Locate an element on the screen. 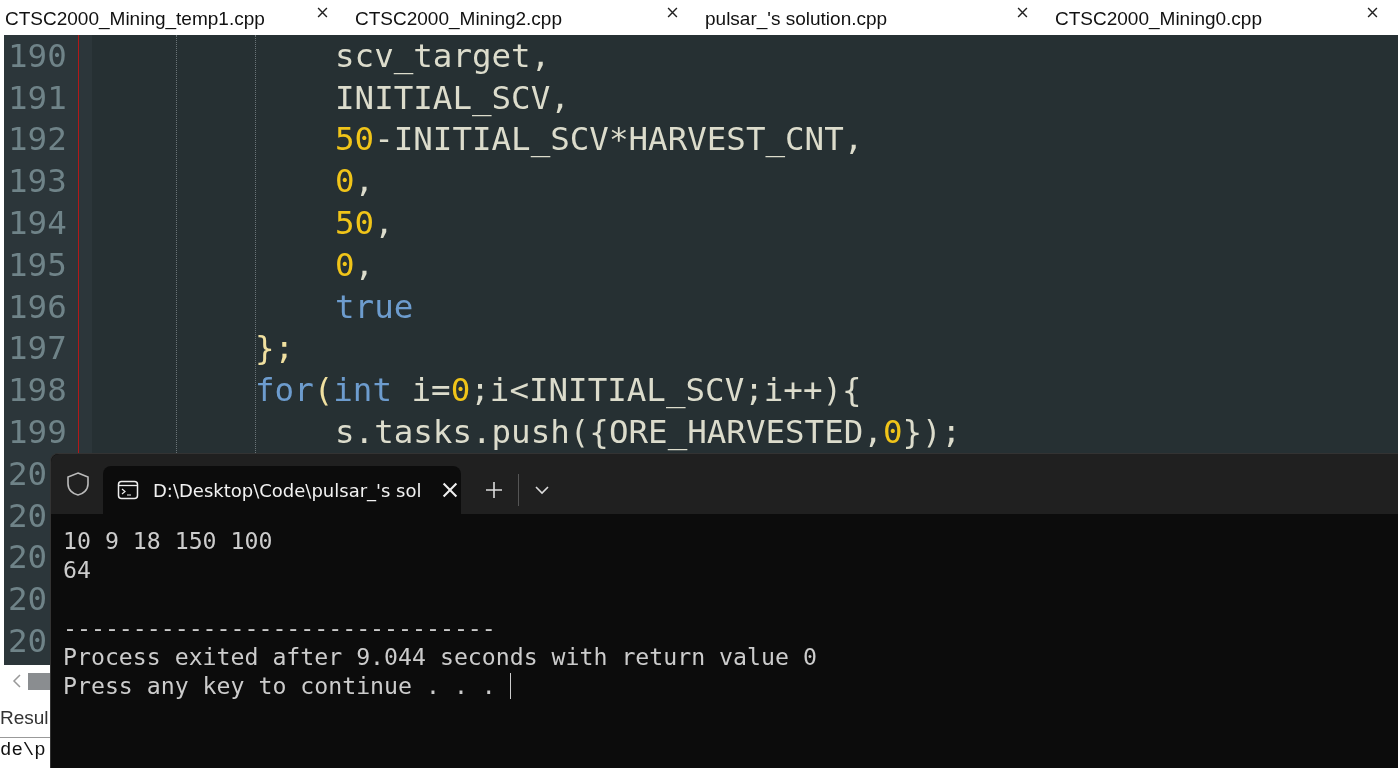 Image resolution: width=1398 pixels, height=768 pixels. terminal-output-line: 10 9 18 150 100 is located at coordinates (168, 540).